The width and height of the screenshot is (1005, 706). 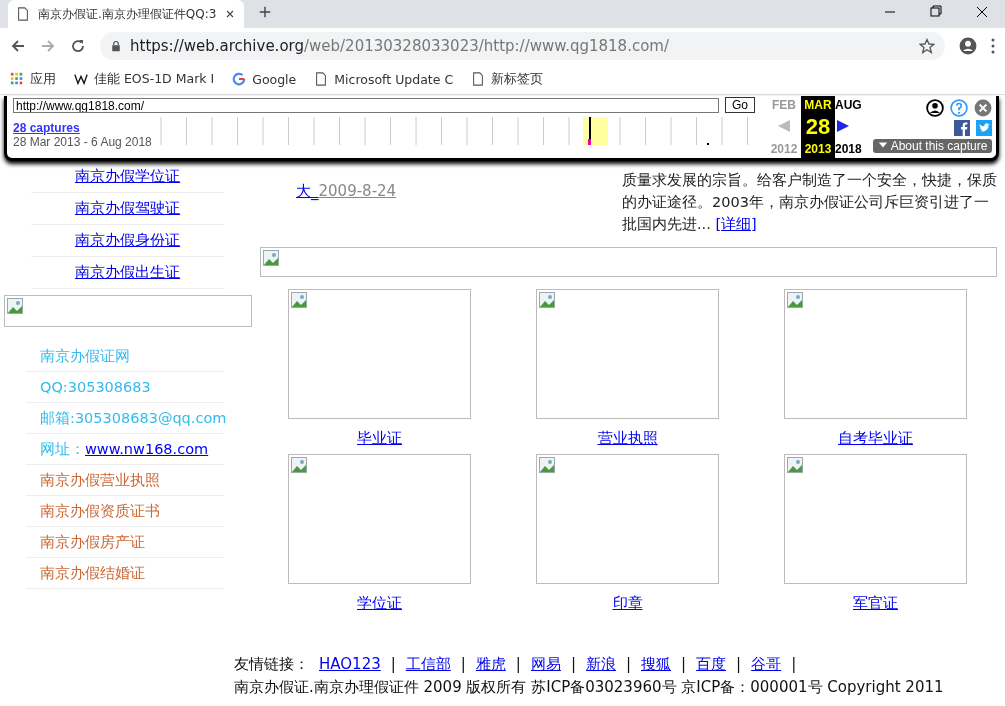 I want to click on new-tab-icon, so click(x=265, y=12).